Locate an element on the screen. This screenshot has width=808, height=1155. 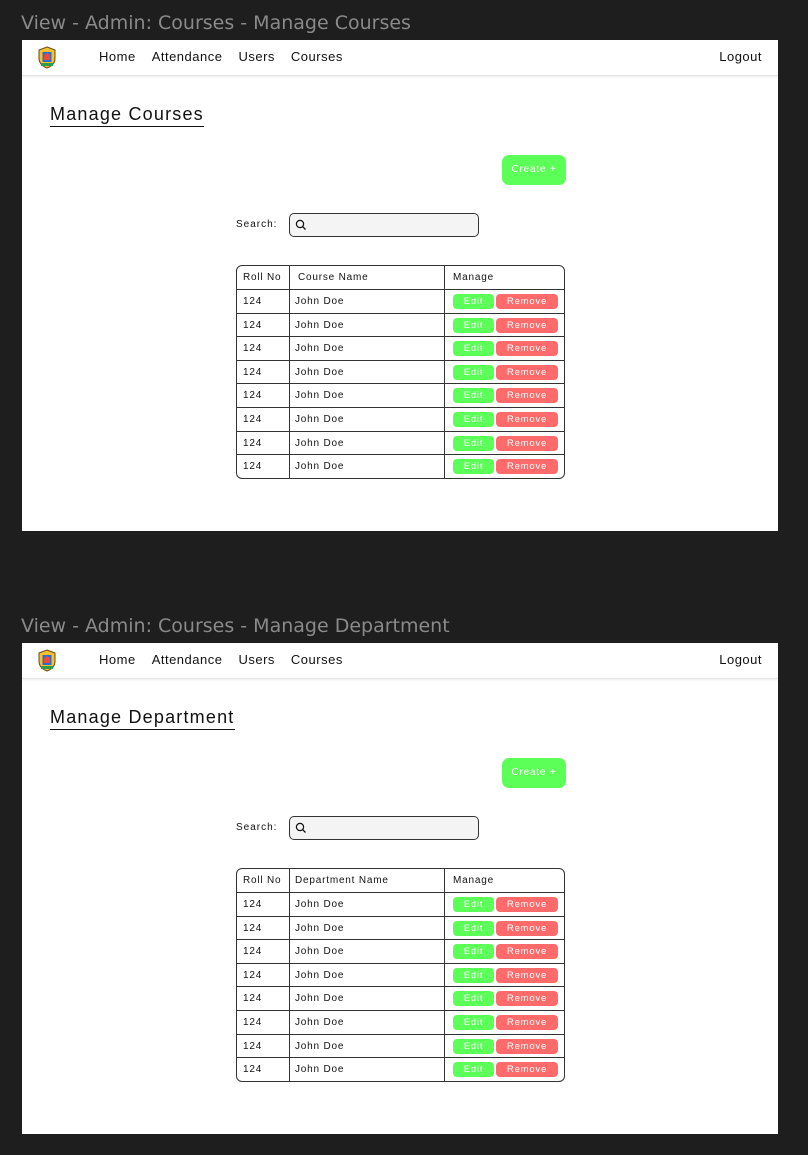
header-department-name: Department Name is located at coordinates (342, 880).